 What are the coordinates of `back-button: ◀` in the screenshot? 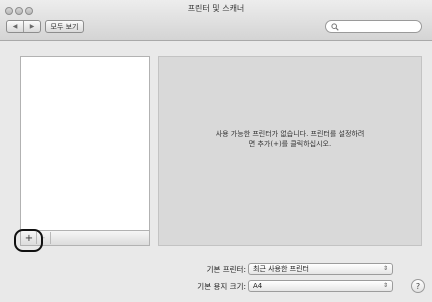 It's located at (15, 26).